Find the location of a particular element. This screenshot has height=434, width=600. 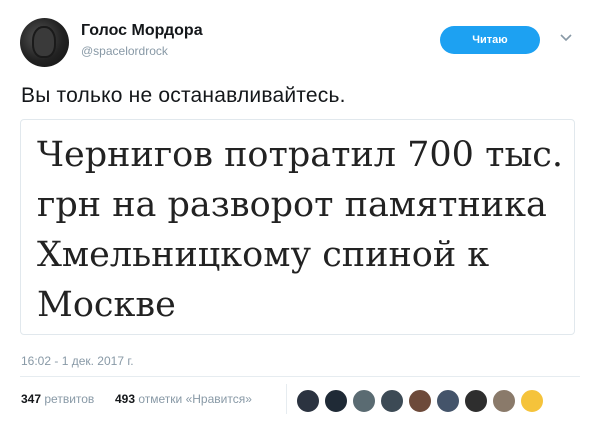

avatar is located at coordinates (44, 42).